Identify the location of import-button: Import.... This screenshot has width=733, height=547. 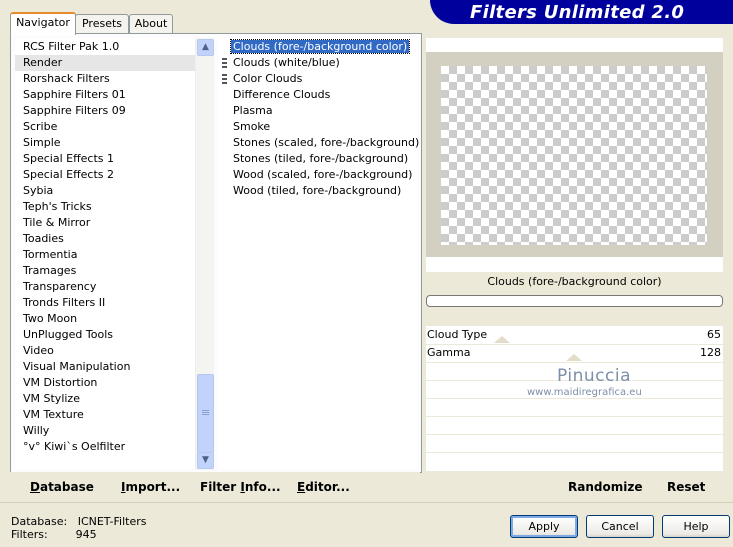
(150, 487).